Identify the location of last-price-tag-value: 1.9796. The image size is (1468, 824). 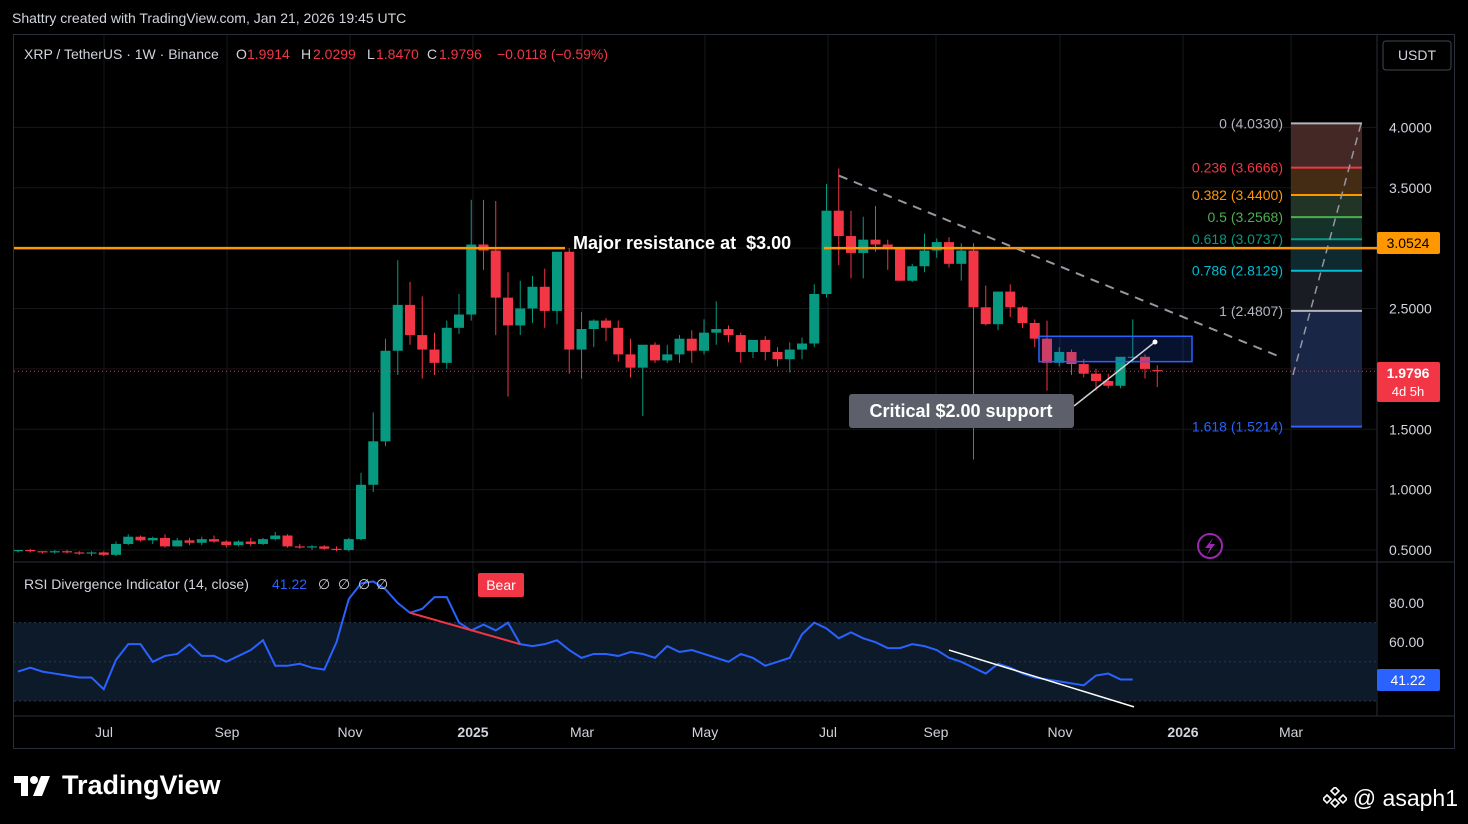
(1408, 373).